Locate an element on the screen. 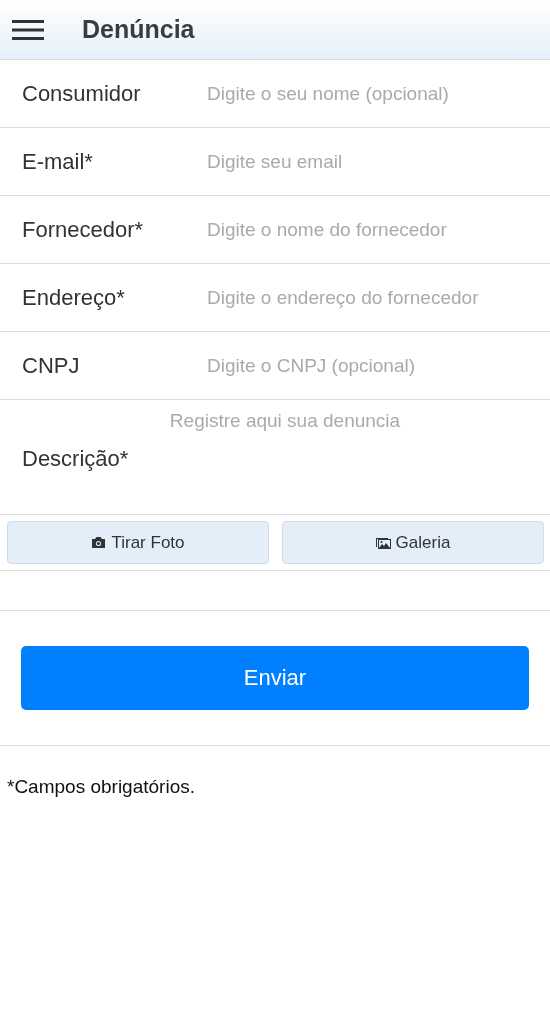  field-label: Consumidor is located at coordinates (82, 93).